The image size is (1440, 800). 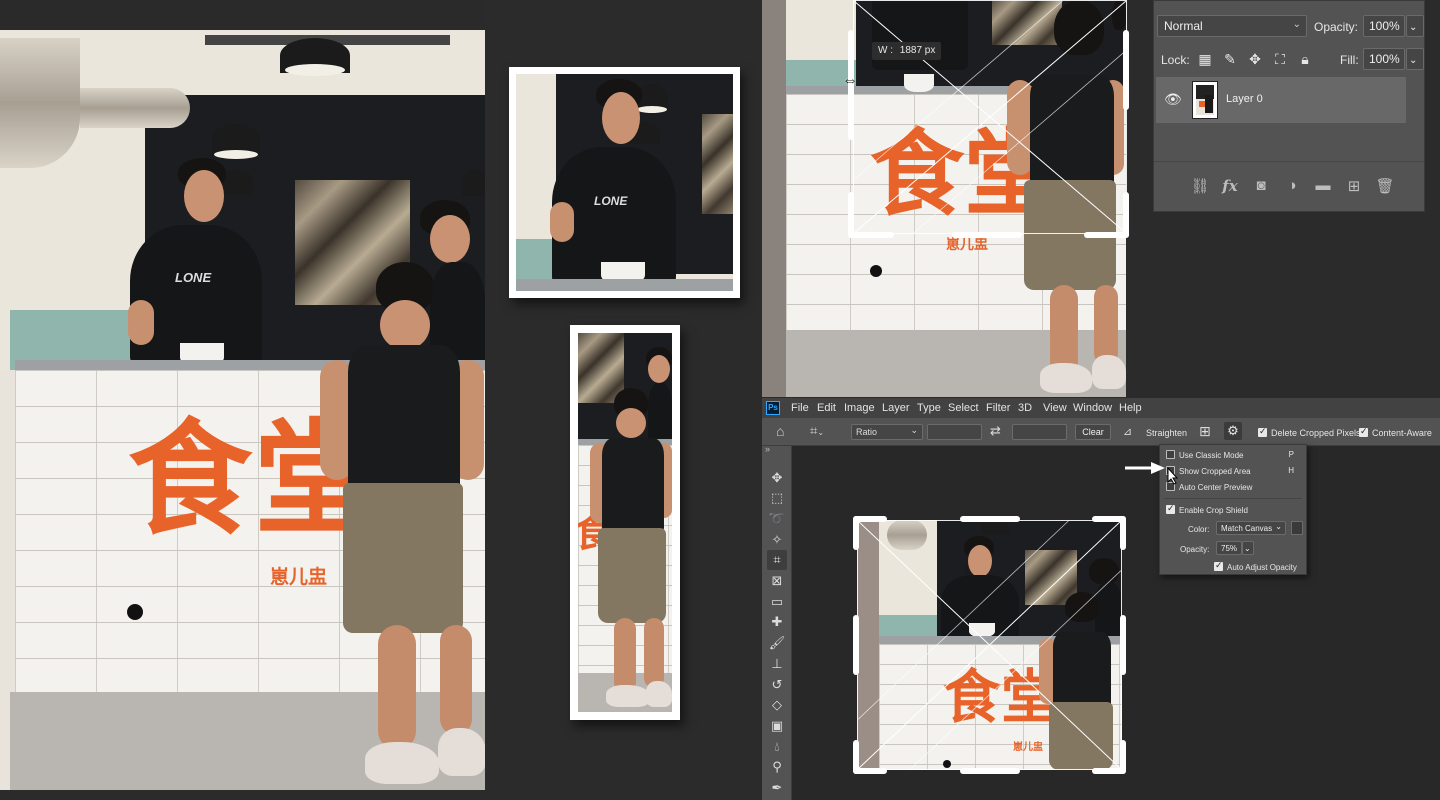 I want to click on fill-dropdown: ⌄, so click(x=1415, y=59).